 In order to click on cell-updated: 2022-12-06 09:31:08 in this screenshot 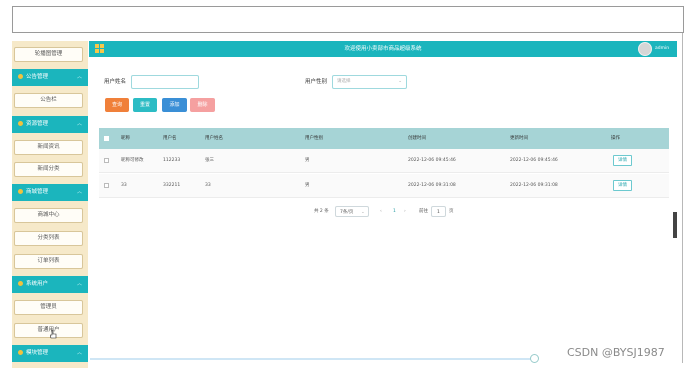, I will do `click(534, 185)`.